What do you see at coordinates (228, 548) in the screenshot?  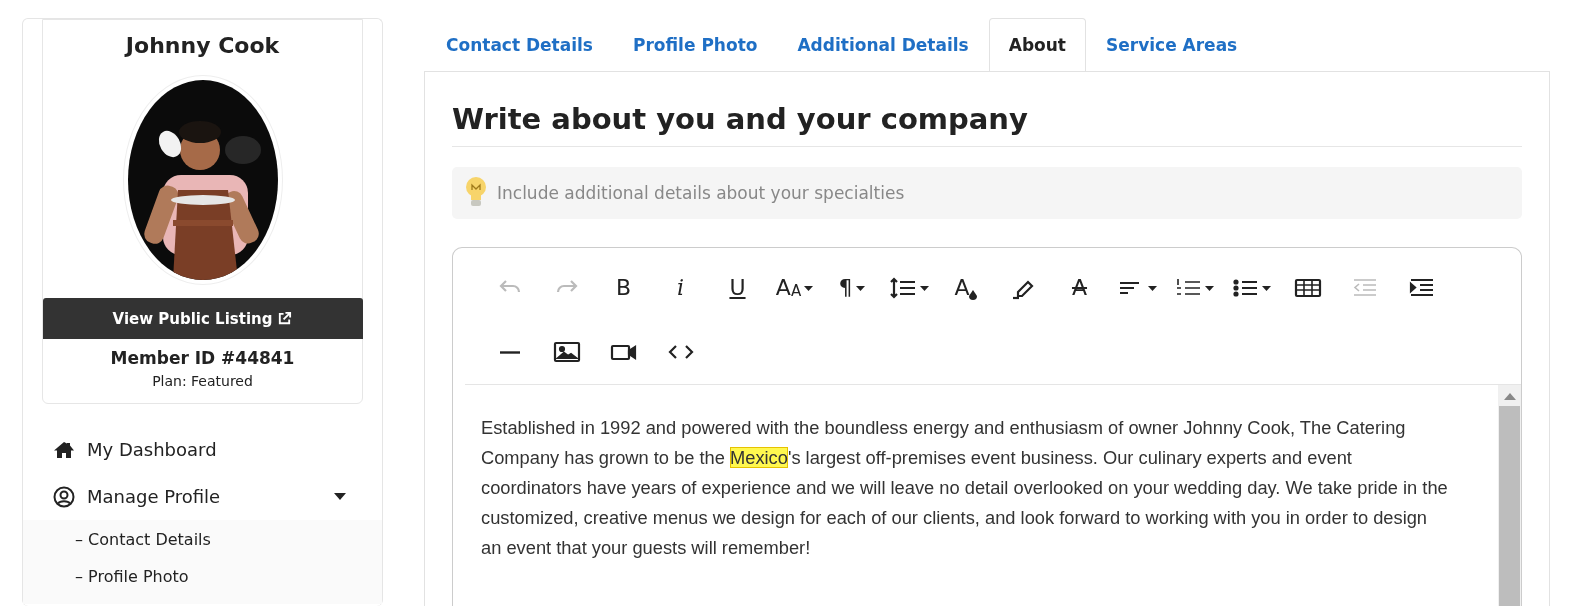 I see `submenu-item: – Contact Details` at bounding box center [228, 548].